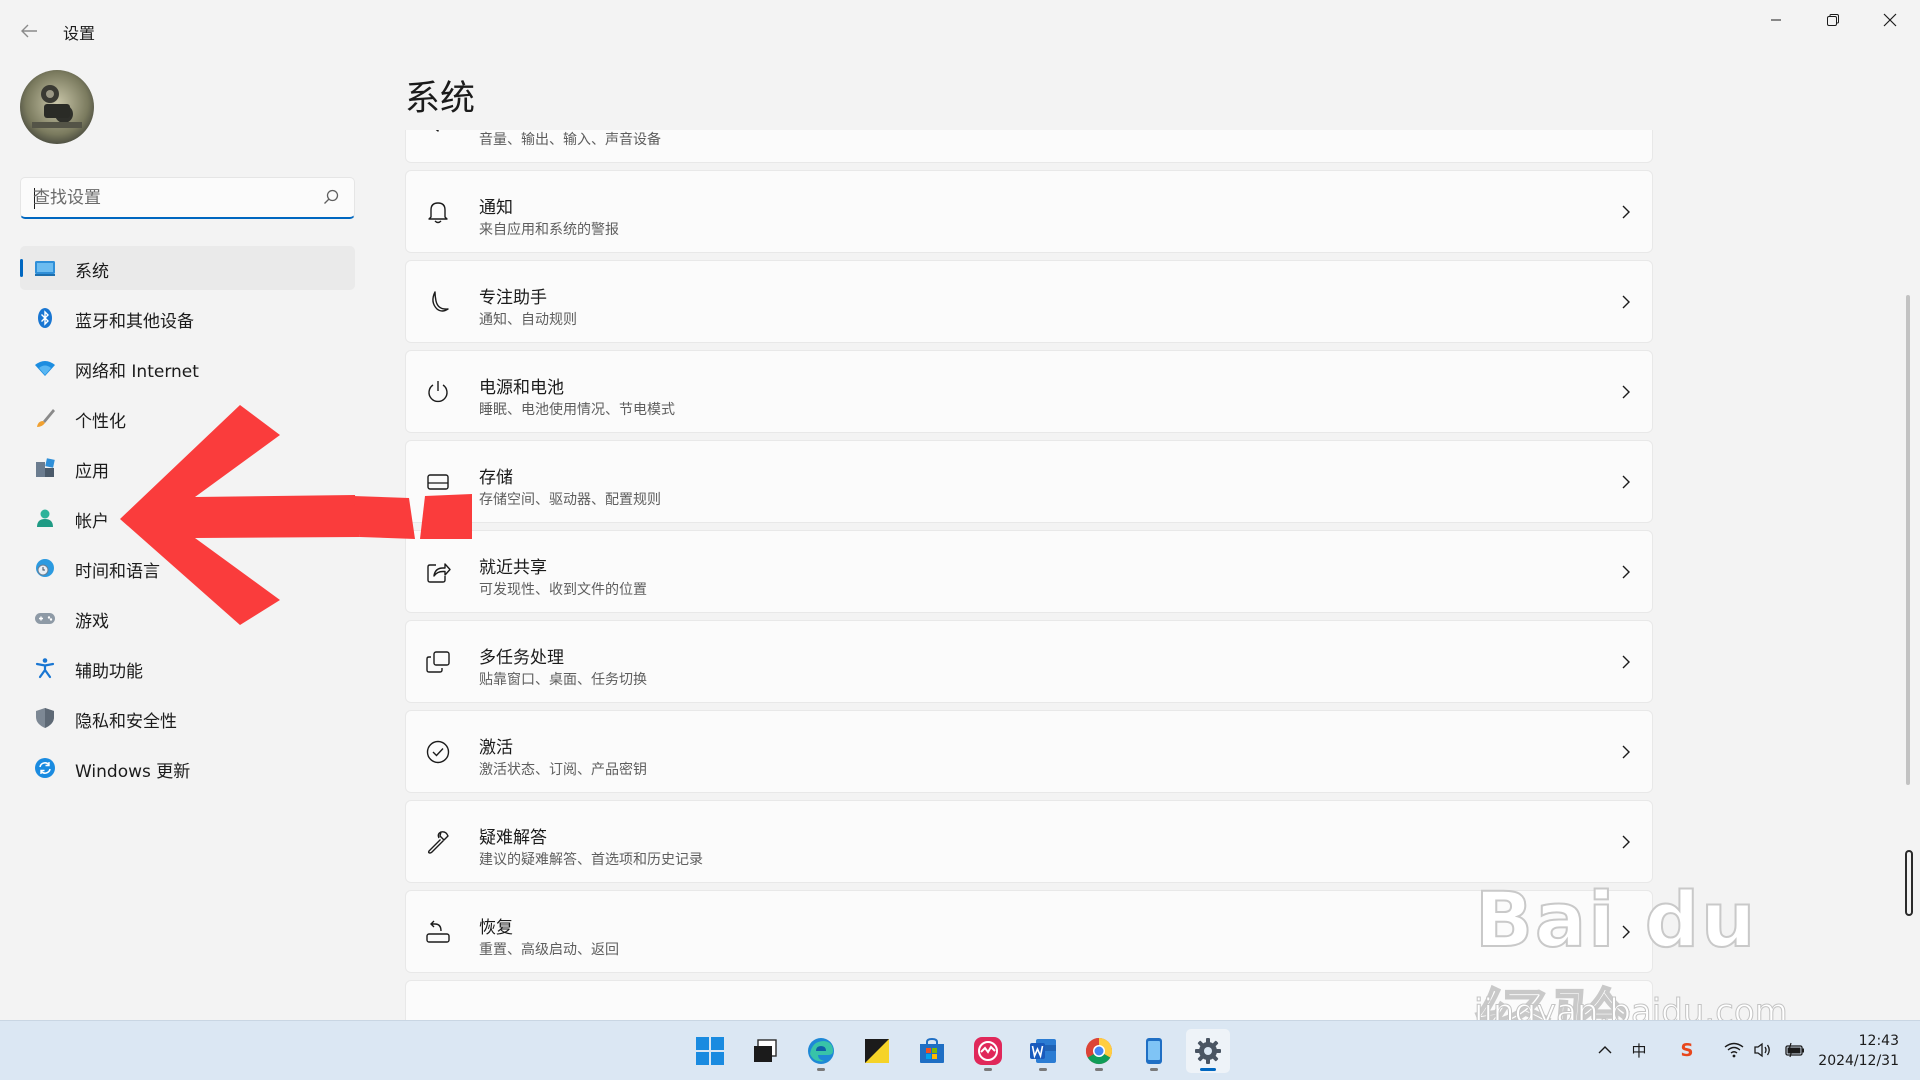  I want to click on taskbar-red-app, so click(988, 1051).